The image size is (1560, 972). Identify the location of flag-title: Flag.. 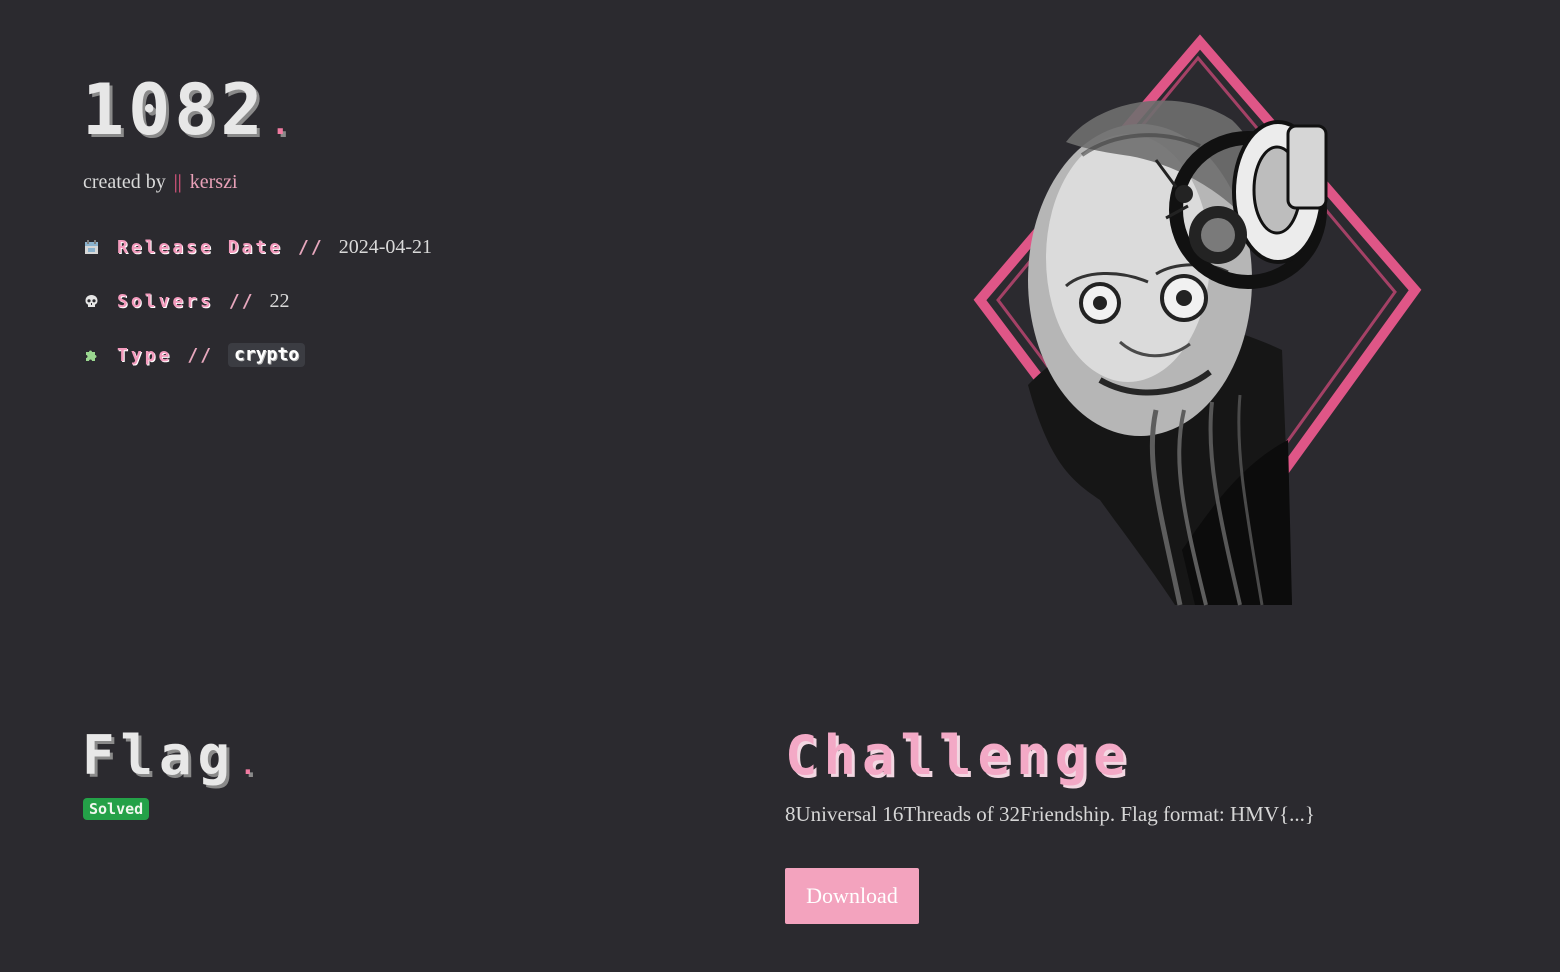
(172, 761).